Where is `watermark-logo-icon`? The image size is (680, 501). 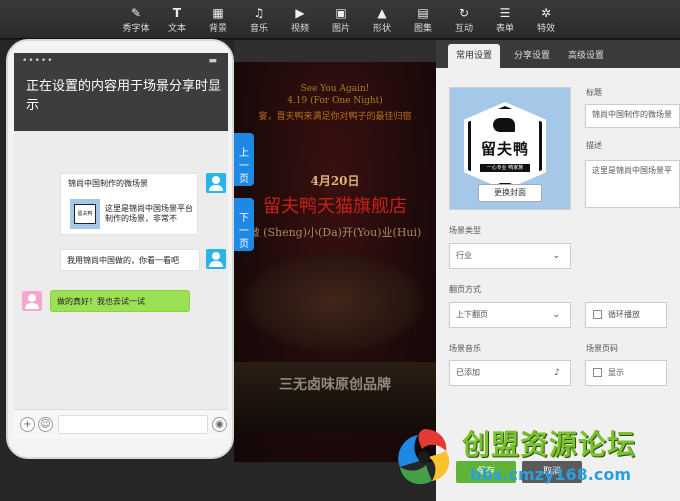 watermark-logo-icon is located at coordinates (424, 457).